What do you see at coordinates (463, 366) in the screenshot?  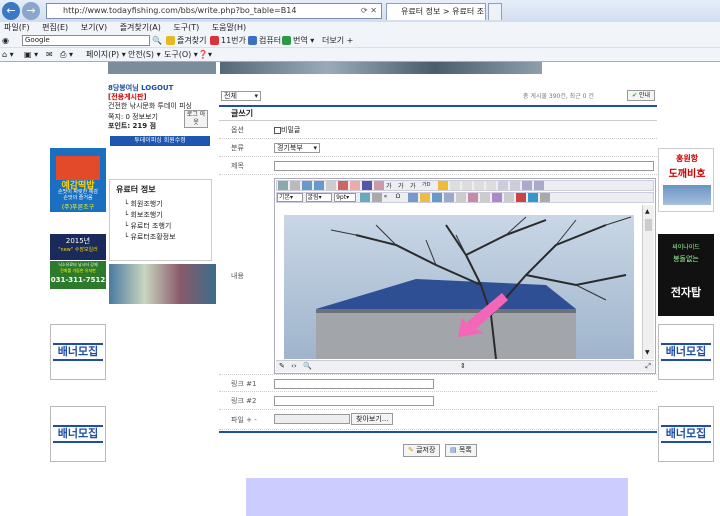 I see `resize-handle-icon: ⇕` at bounding box center [463, 366].